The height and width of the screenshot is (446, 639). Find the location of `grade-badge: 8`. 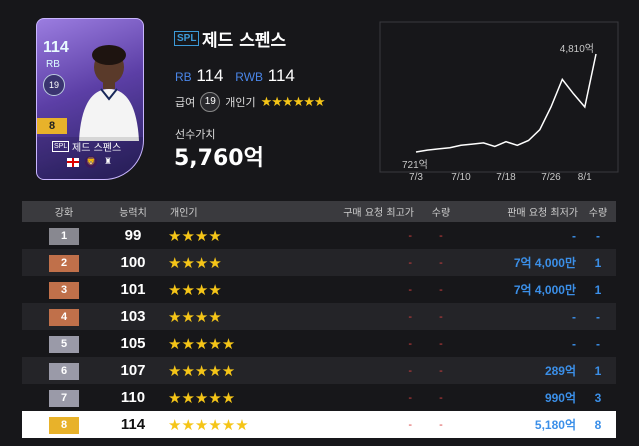

grade-badge: 8 is located at coordinates (64, 425).